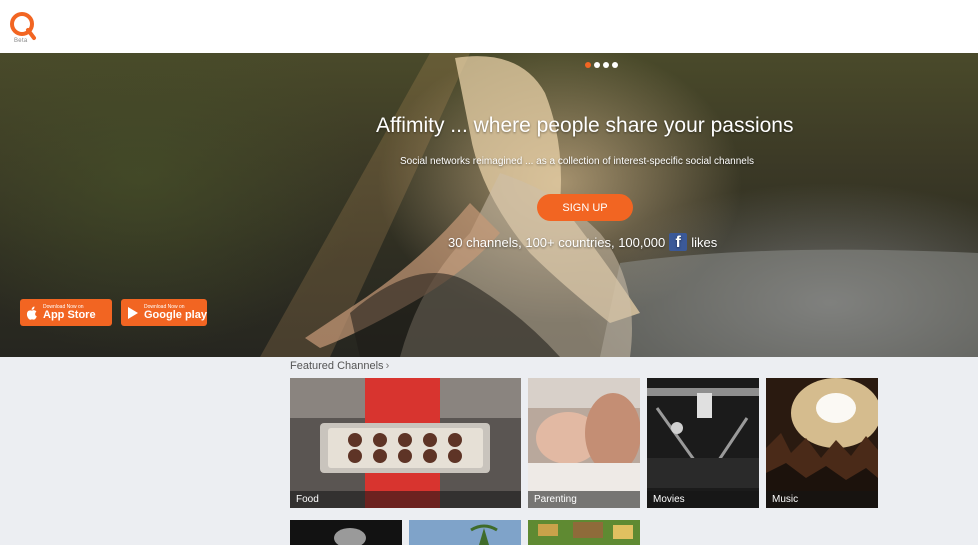  What do you see at coordinates (133, 312) in the screenshot?
I see `google-play-icon` at bounding box center [133, 312].